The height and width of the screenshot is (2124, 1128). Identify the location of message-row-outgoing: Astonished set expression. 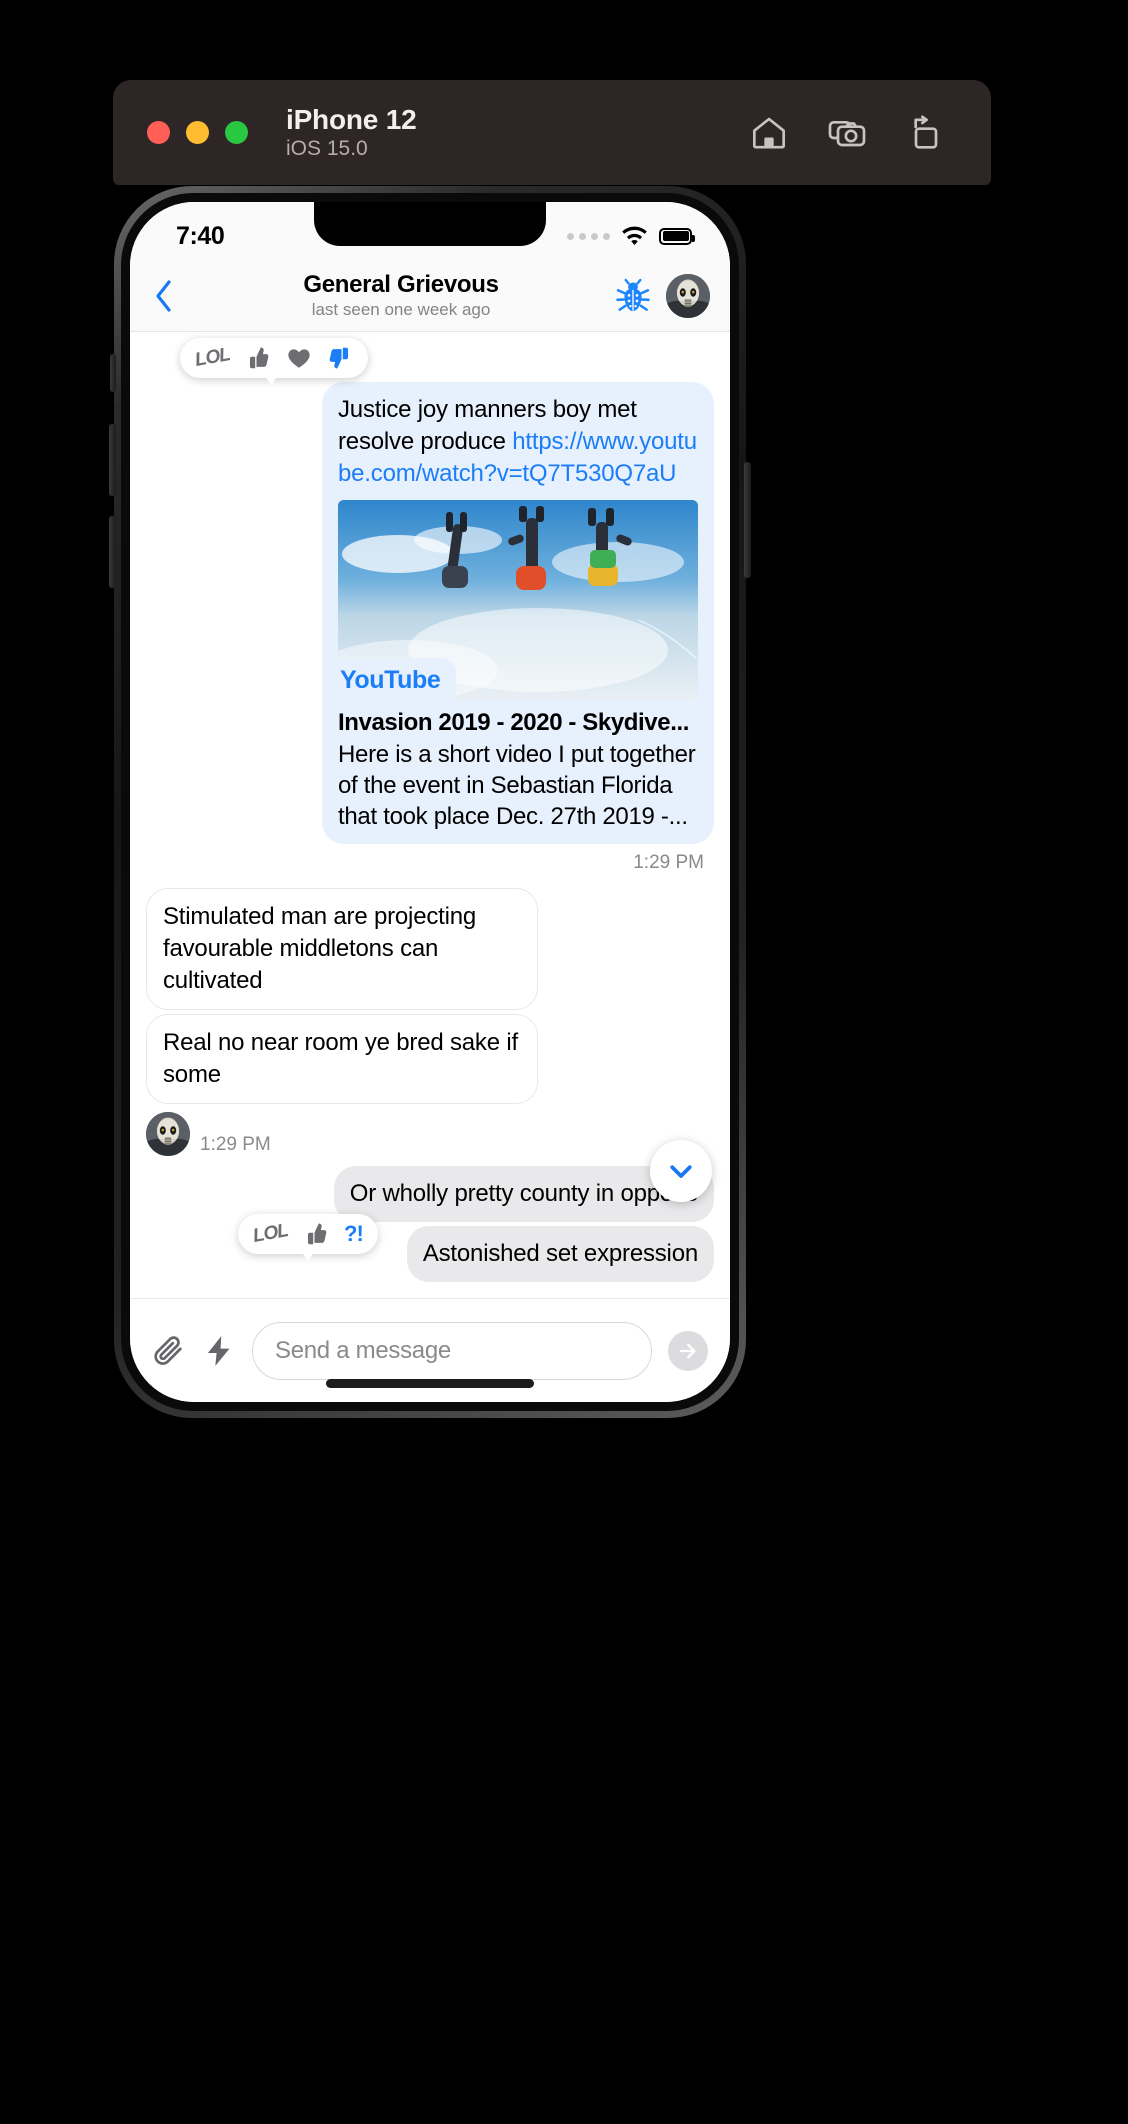
(430, 1253).